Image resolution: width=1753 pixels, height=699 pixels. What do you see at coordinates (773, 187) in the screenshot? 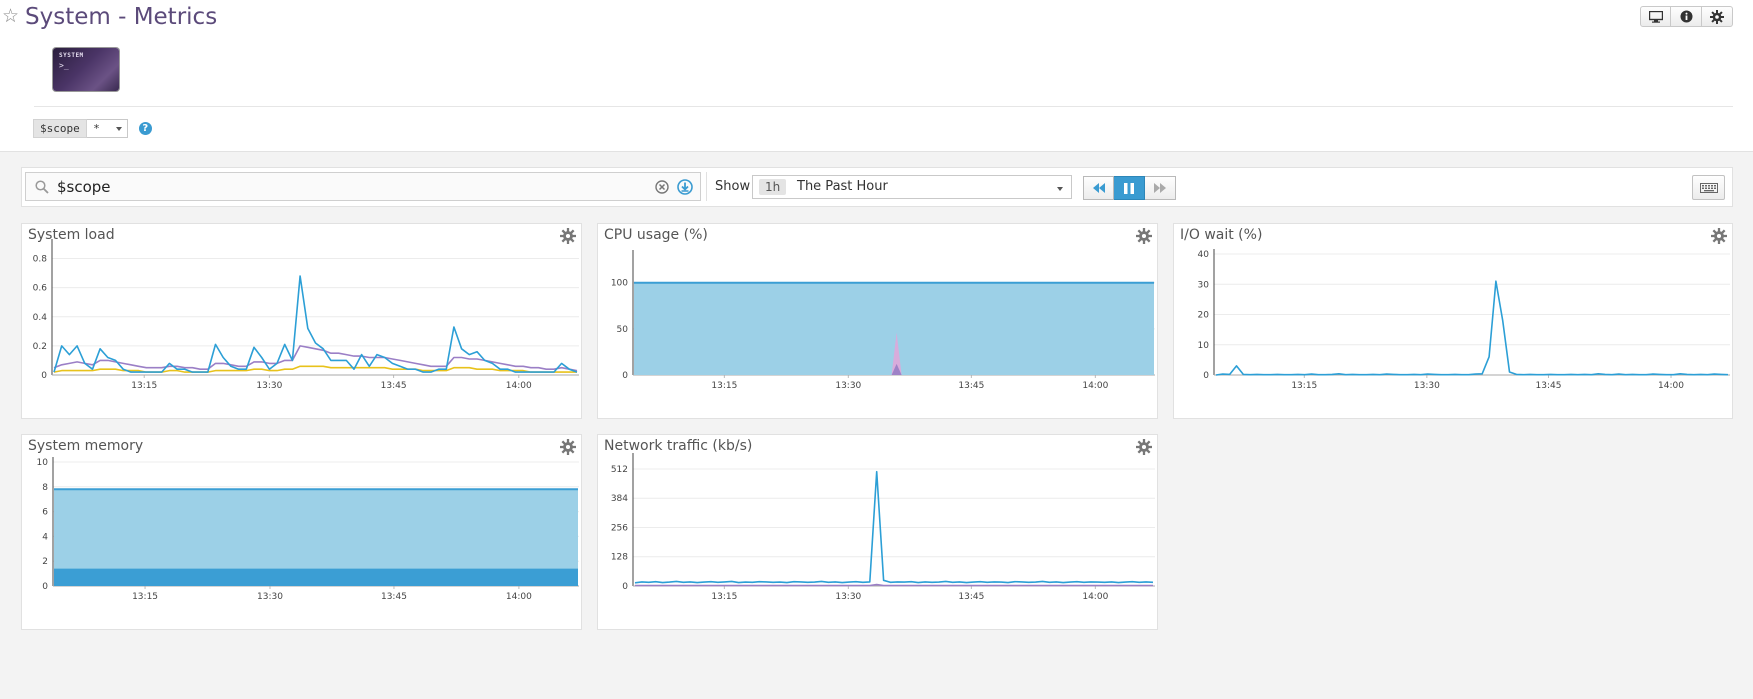
I see `time-range-badge: 1h` at bounding box center [773, 187].